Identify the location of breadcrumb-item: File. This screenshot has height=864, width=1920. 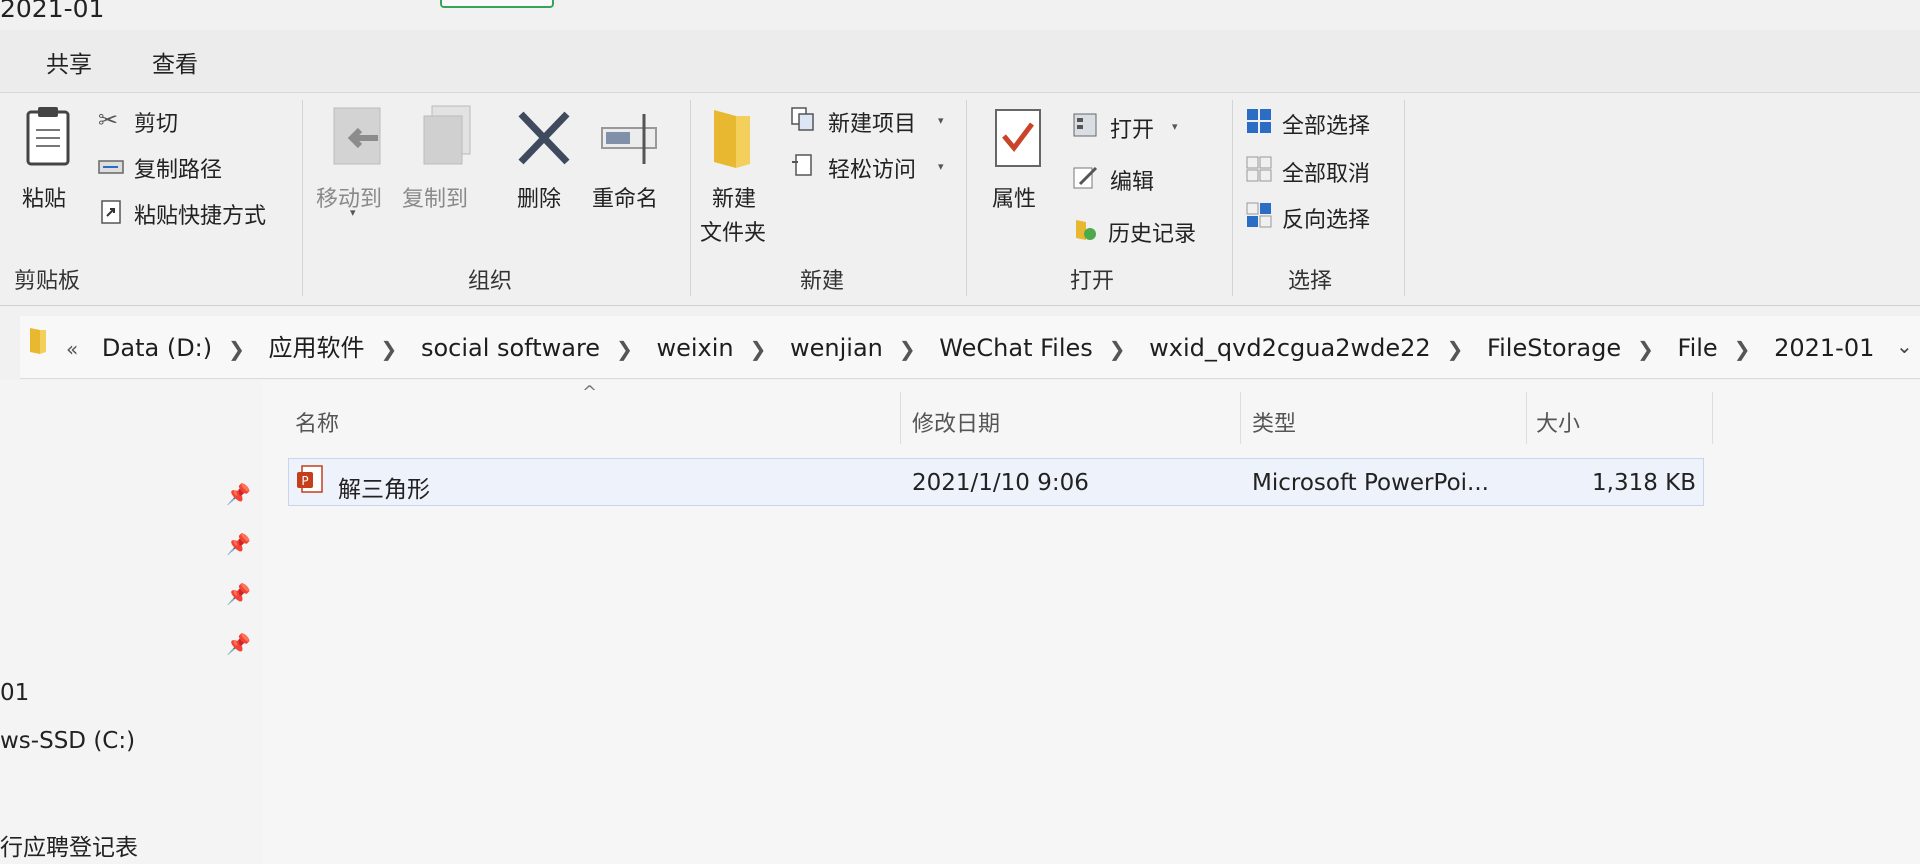
(1698, 348).